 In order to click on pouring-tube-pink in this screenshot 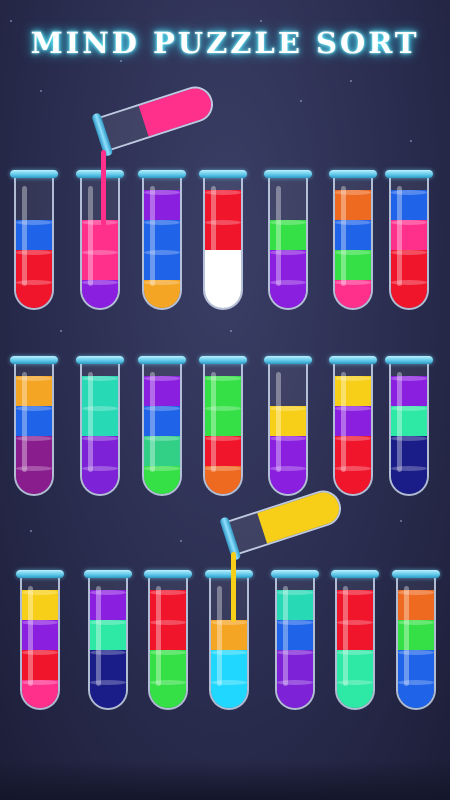, I will do `click(154, 119)`.